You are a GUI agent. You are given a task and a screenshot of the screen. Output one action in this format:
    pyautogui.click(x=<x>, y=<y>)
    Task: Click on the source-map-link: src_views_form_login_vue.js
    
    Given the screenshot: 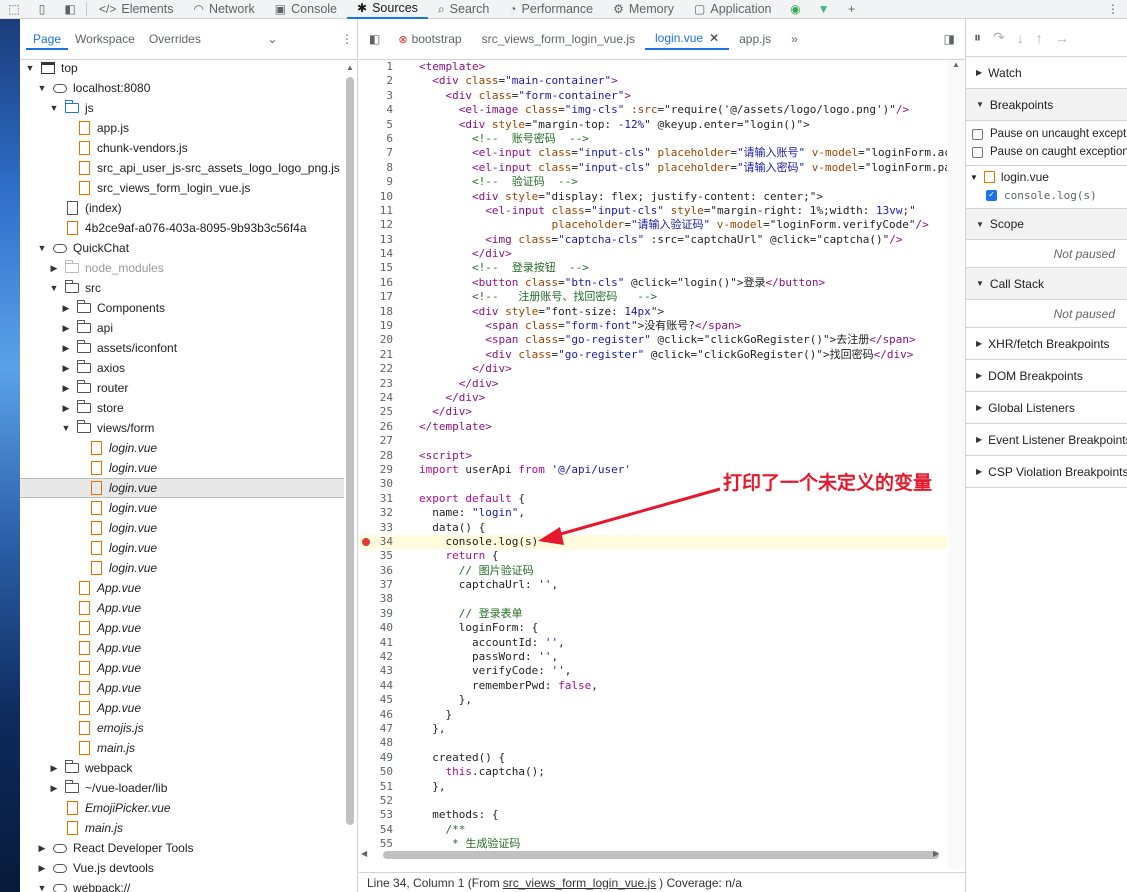 What is the action you would take?
    pyautogui.click(x=579, y=883)
    